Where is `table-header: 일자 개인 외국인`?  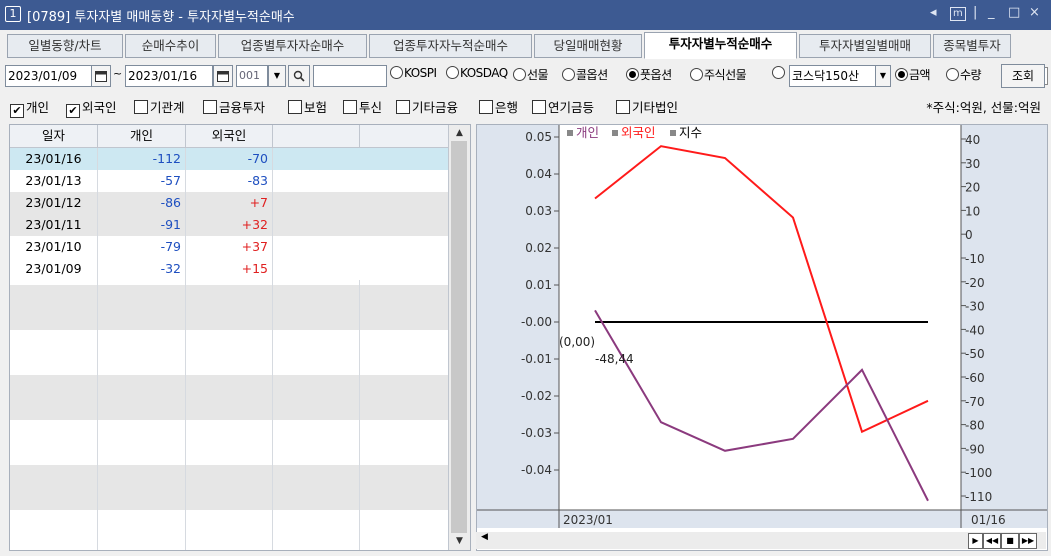
table-header: 일자 개인 외국인 is located at coordinates (229, 136).